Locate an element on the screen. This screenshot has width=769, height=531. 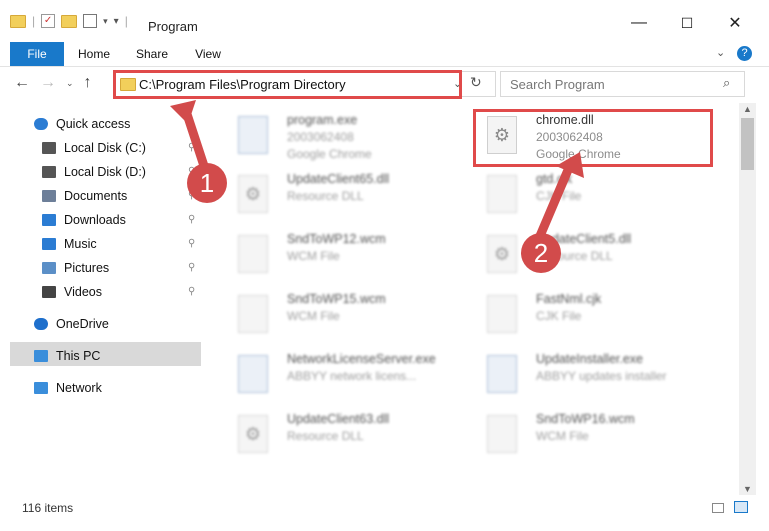
scroll-down-icon: ▼ is located at coordinates (747, 489).